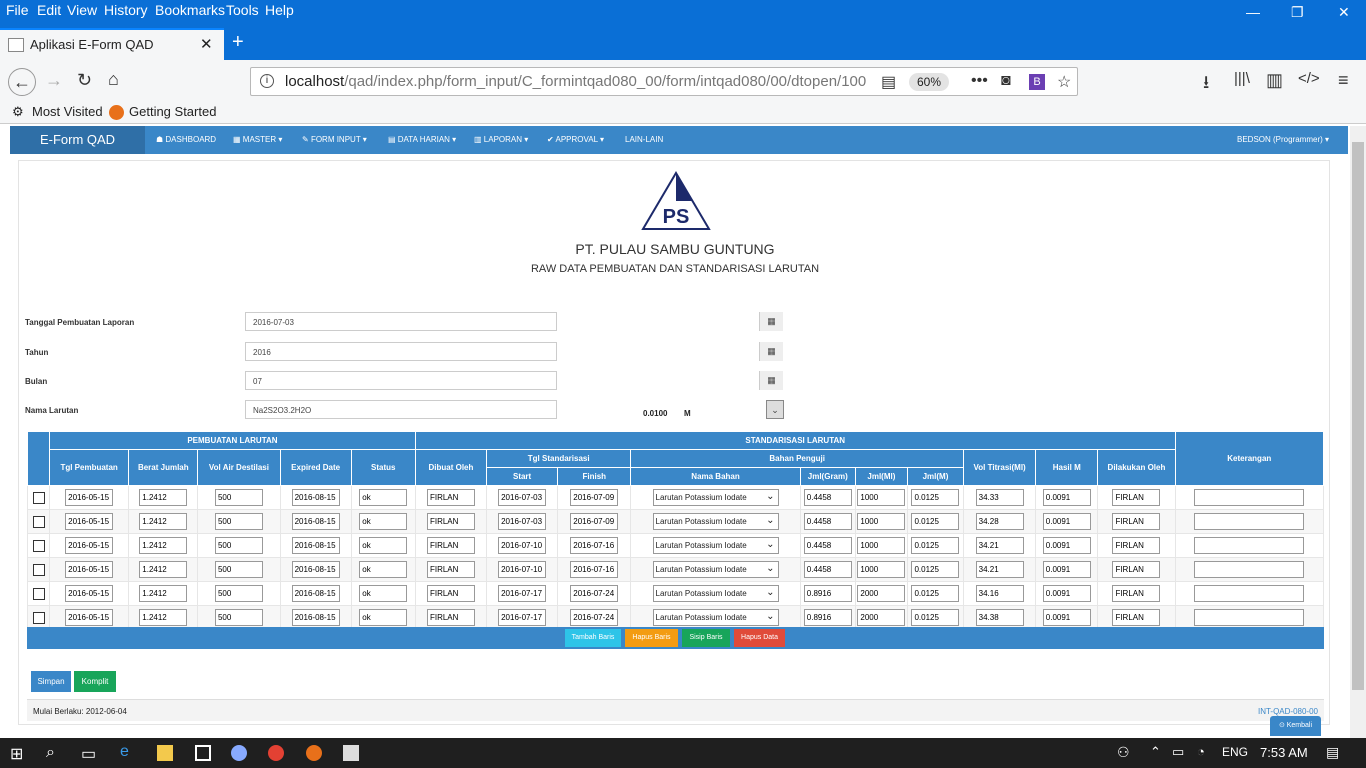 Image resolution: width=1366 pixels, height=768 pixels. What do you see at coordinates (239, 753) in the screenshot?
I see `paint-icon` at bounding box center [239, 753].